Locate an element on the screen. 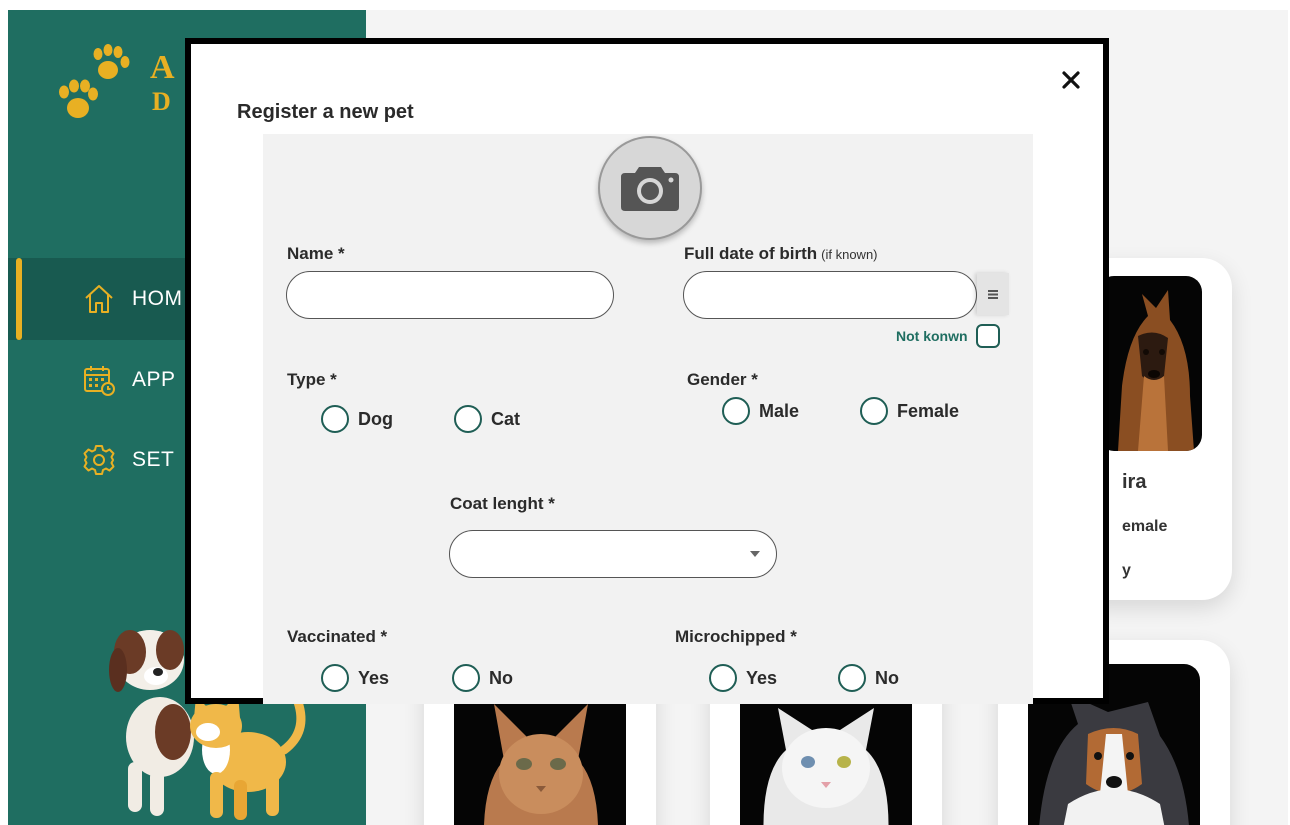 The height and width of the screenshot is (825, 1290). close-button is located at coordinates (1071, 80).